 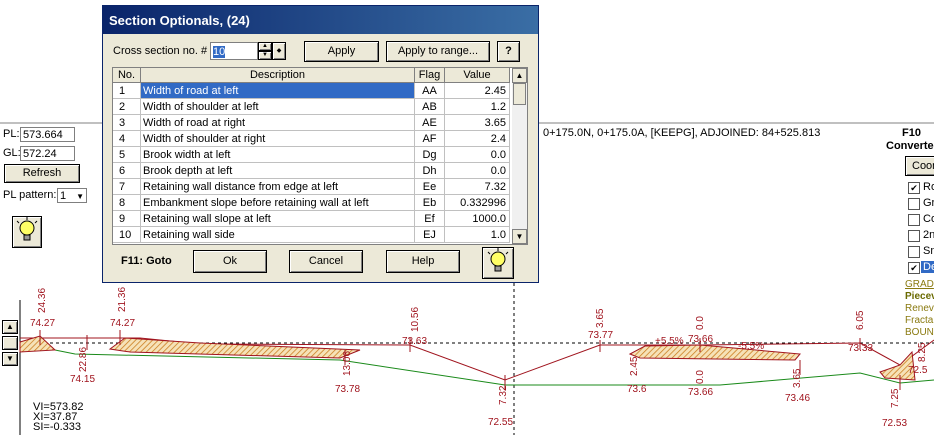 What do you see at coordinates (311, 235) in the screenshot?
I see `table-row: 10 Retaining wall side EJ 1.0` at bounding box center [311, 235].